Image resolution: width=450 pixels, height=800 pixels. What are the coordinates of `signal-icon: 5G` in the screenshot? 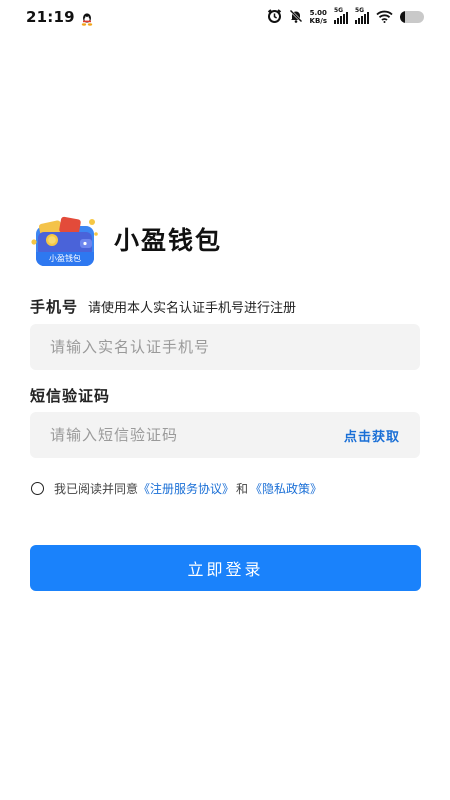 It's located at (341, 15).